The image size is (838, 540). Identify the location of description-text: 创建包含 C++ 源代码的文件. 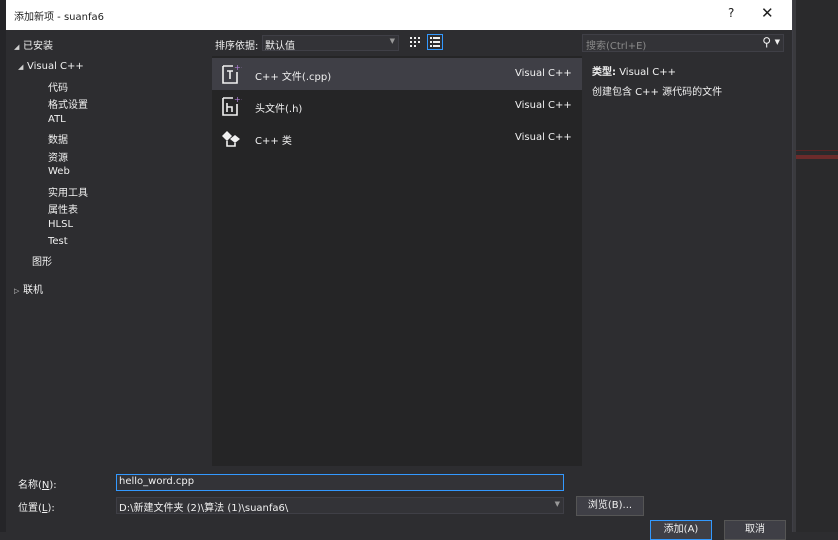
(657, 92).